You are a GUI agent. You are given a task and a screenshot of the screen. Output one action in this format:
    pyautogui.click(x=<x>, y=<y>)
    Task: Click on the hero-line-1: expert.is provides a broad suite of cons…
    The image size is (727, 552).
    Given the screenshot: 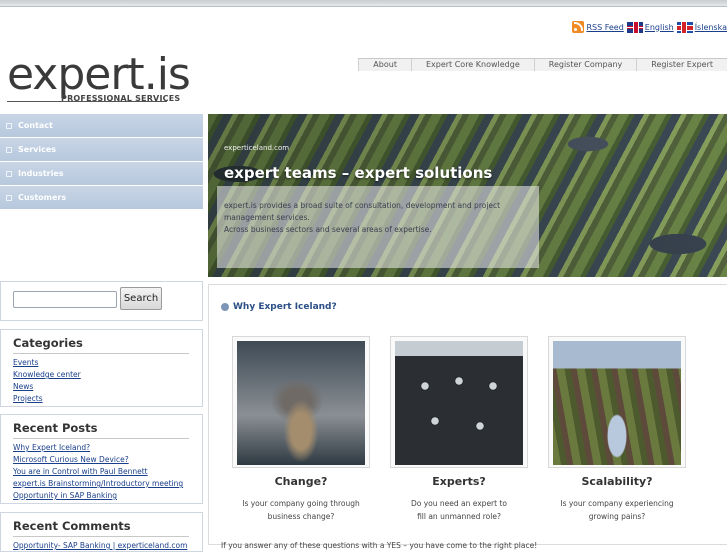 What is the action you would take?
    pyautogui.click(x=362, y=211)
    